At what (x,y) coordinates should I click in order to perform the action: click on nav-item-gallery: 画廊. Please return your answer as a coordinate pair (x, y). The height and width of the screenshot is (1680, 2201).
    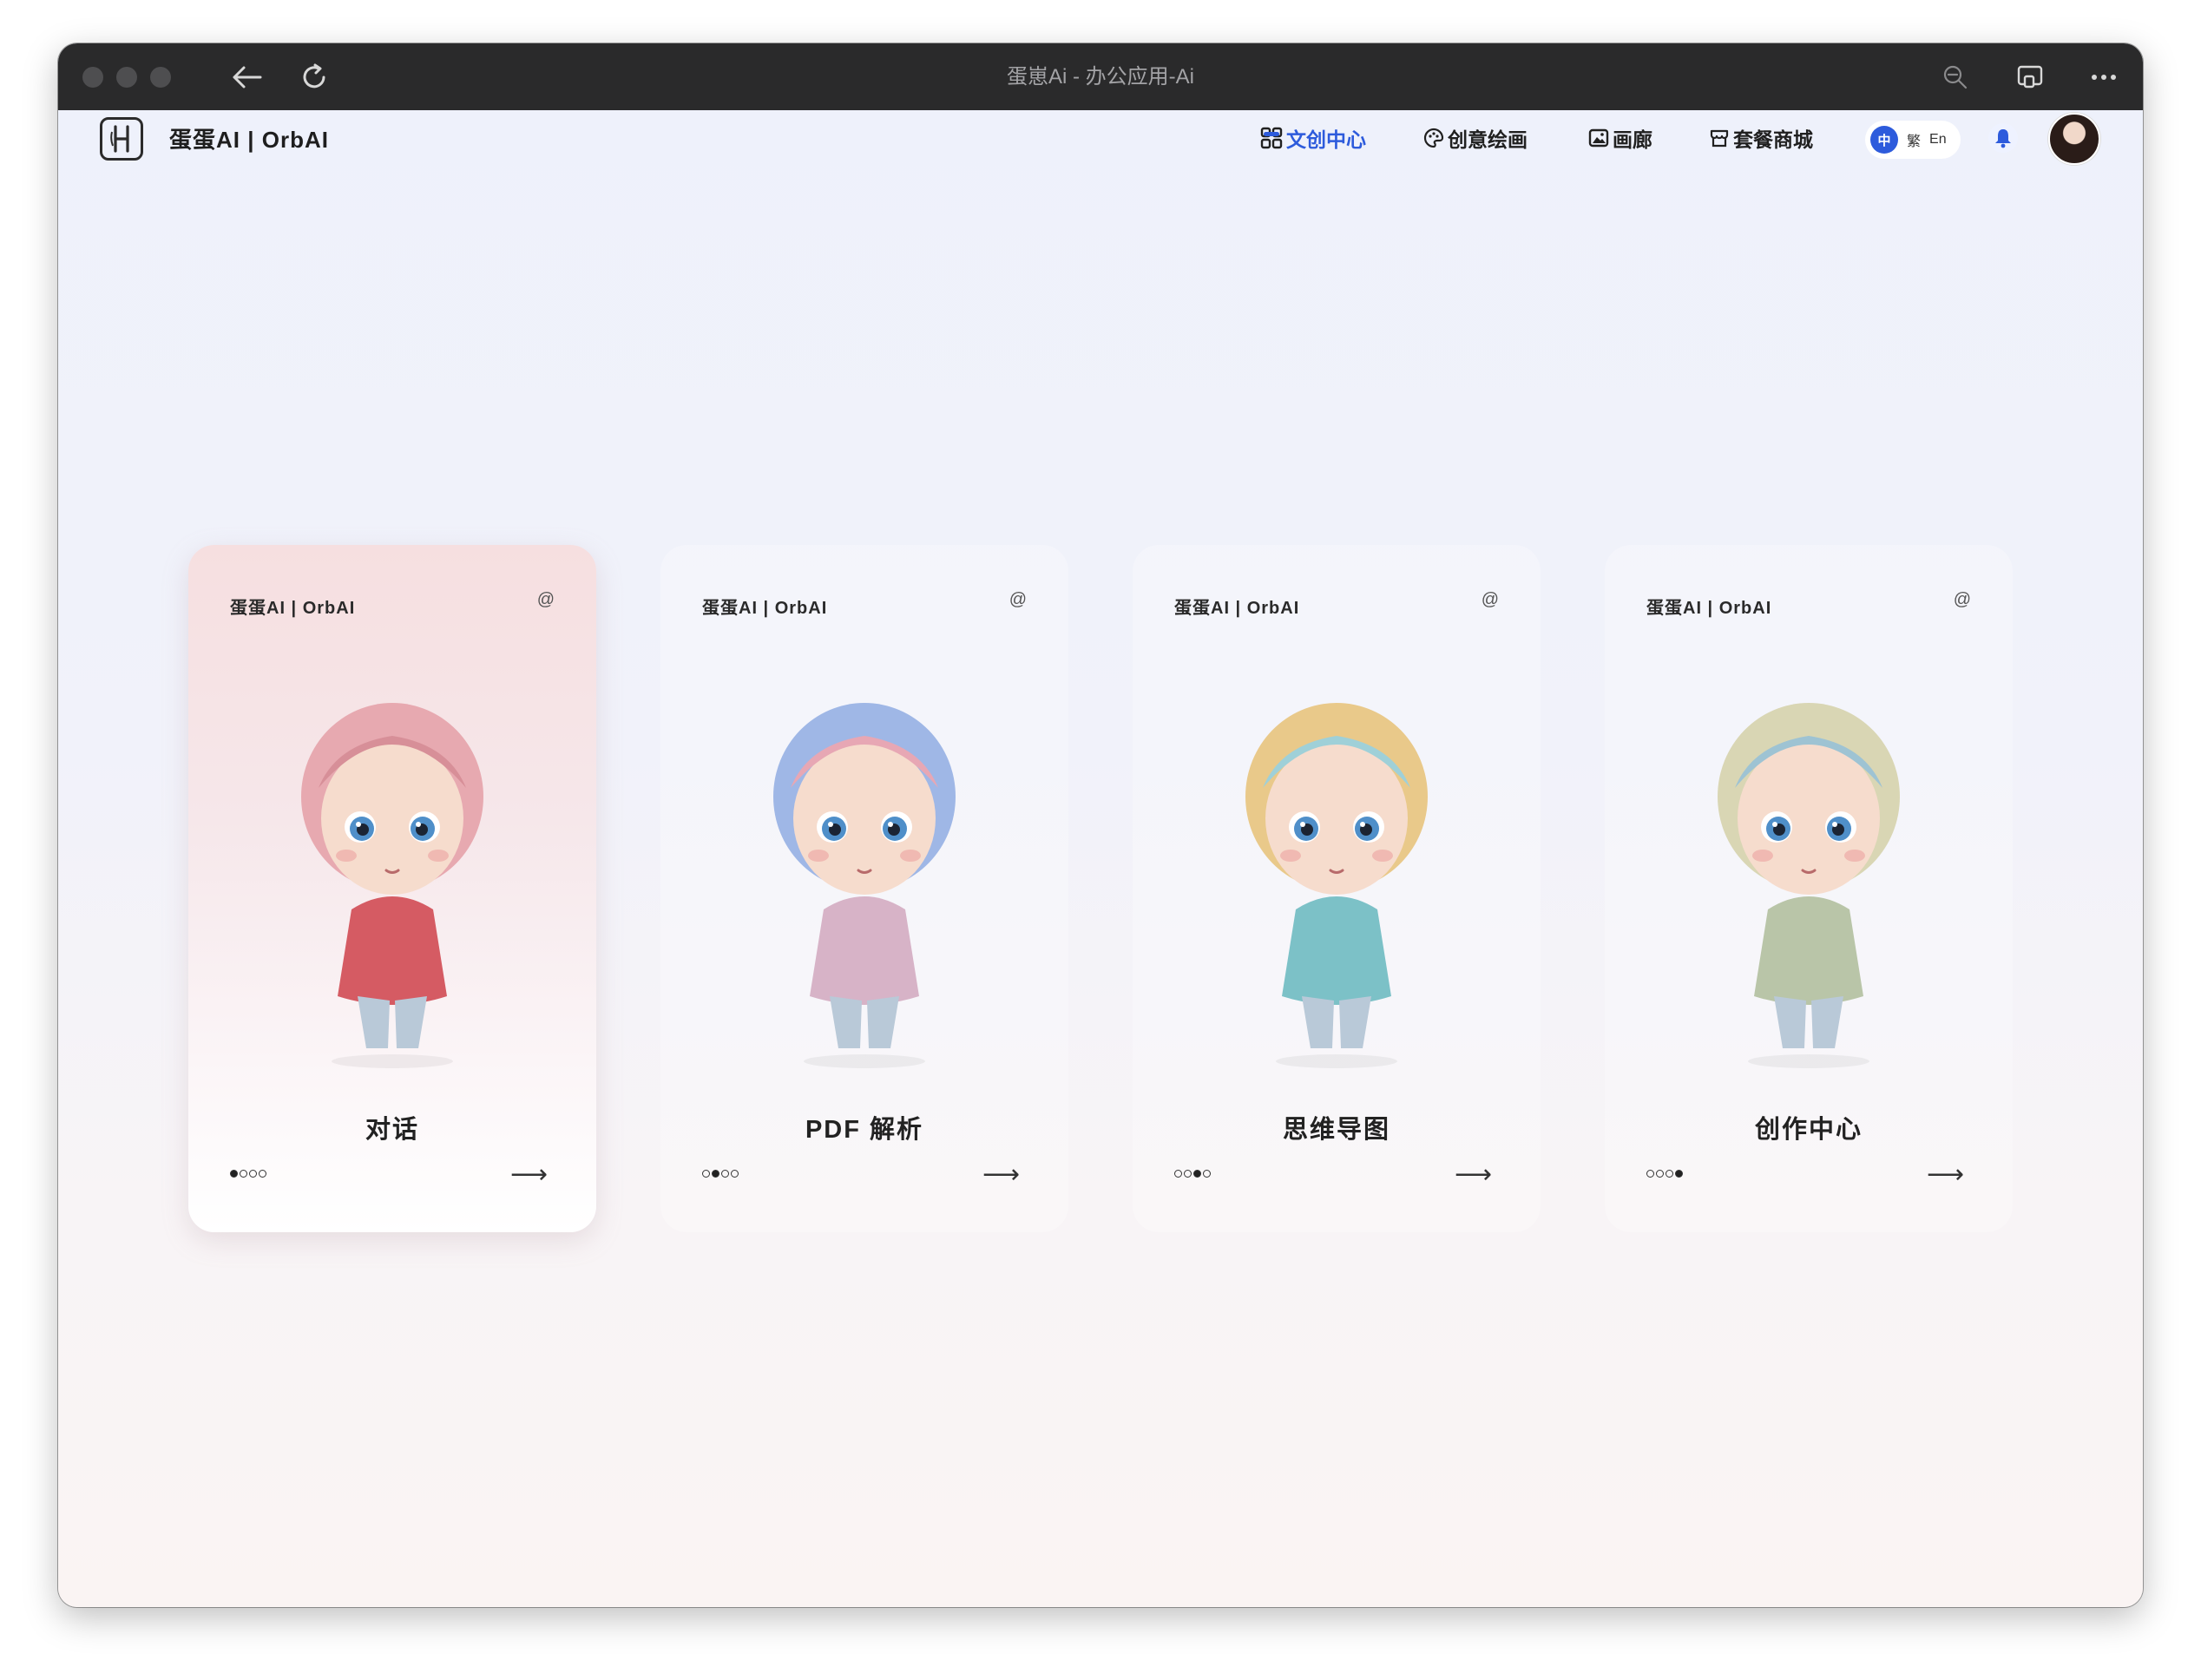
    Looking at the image, I should click on (1620, 138).